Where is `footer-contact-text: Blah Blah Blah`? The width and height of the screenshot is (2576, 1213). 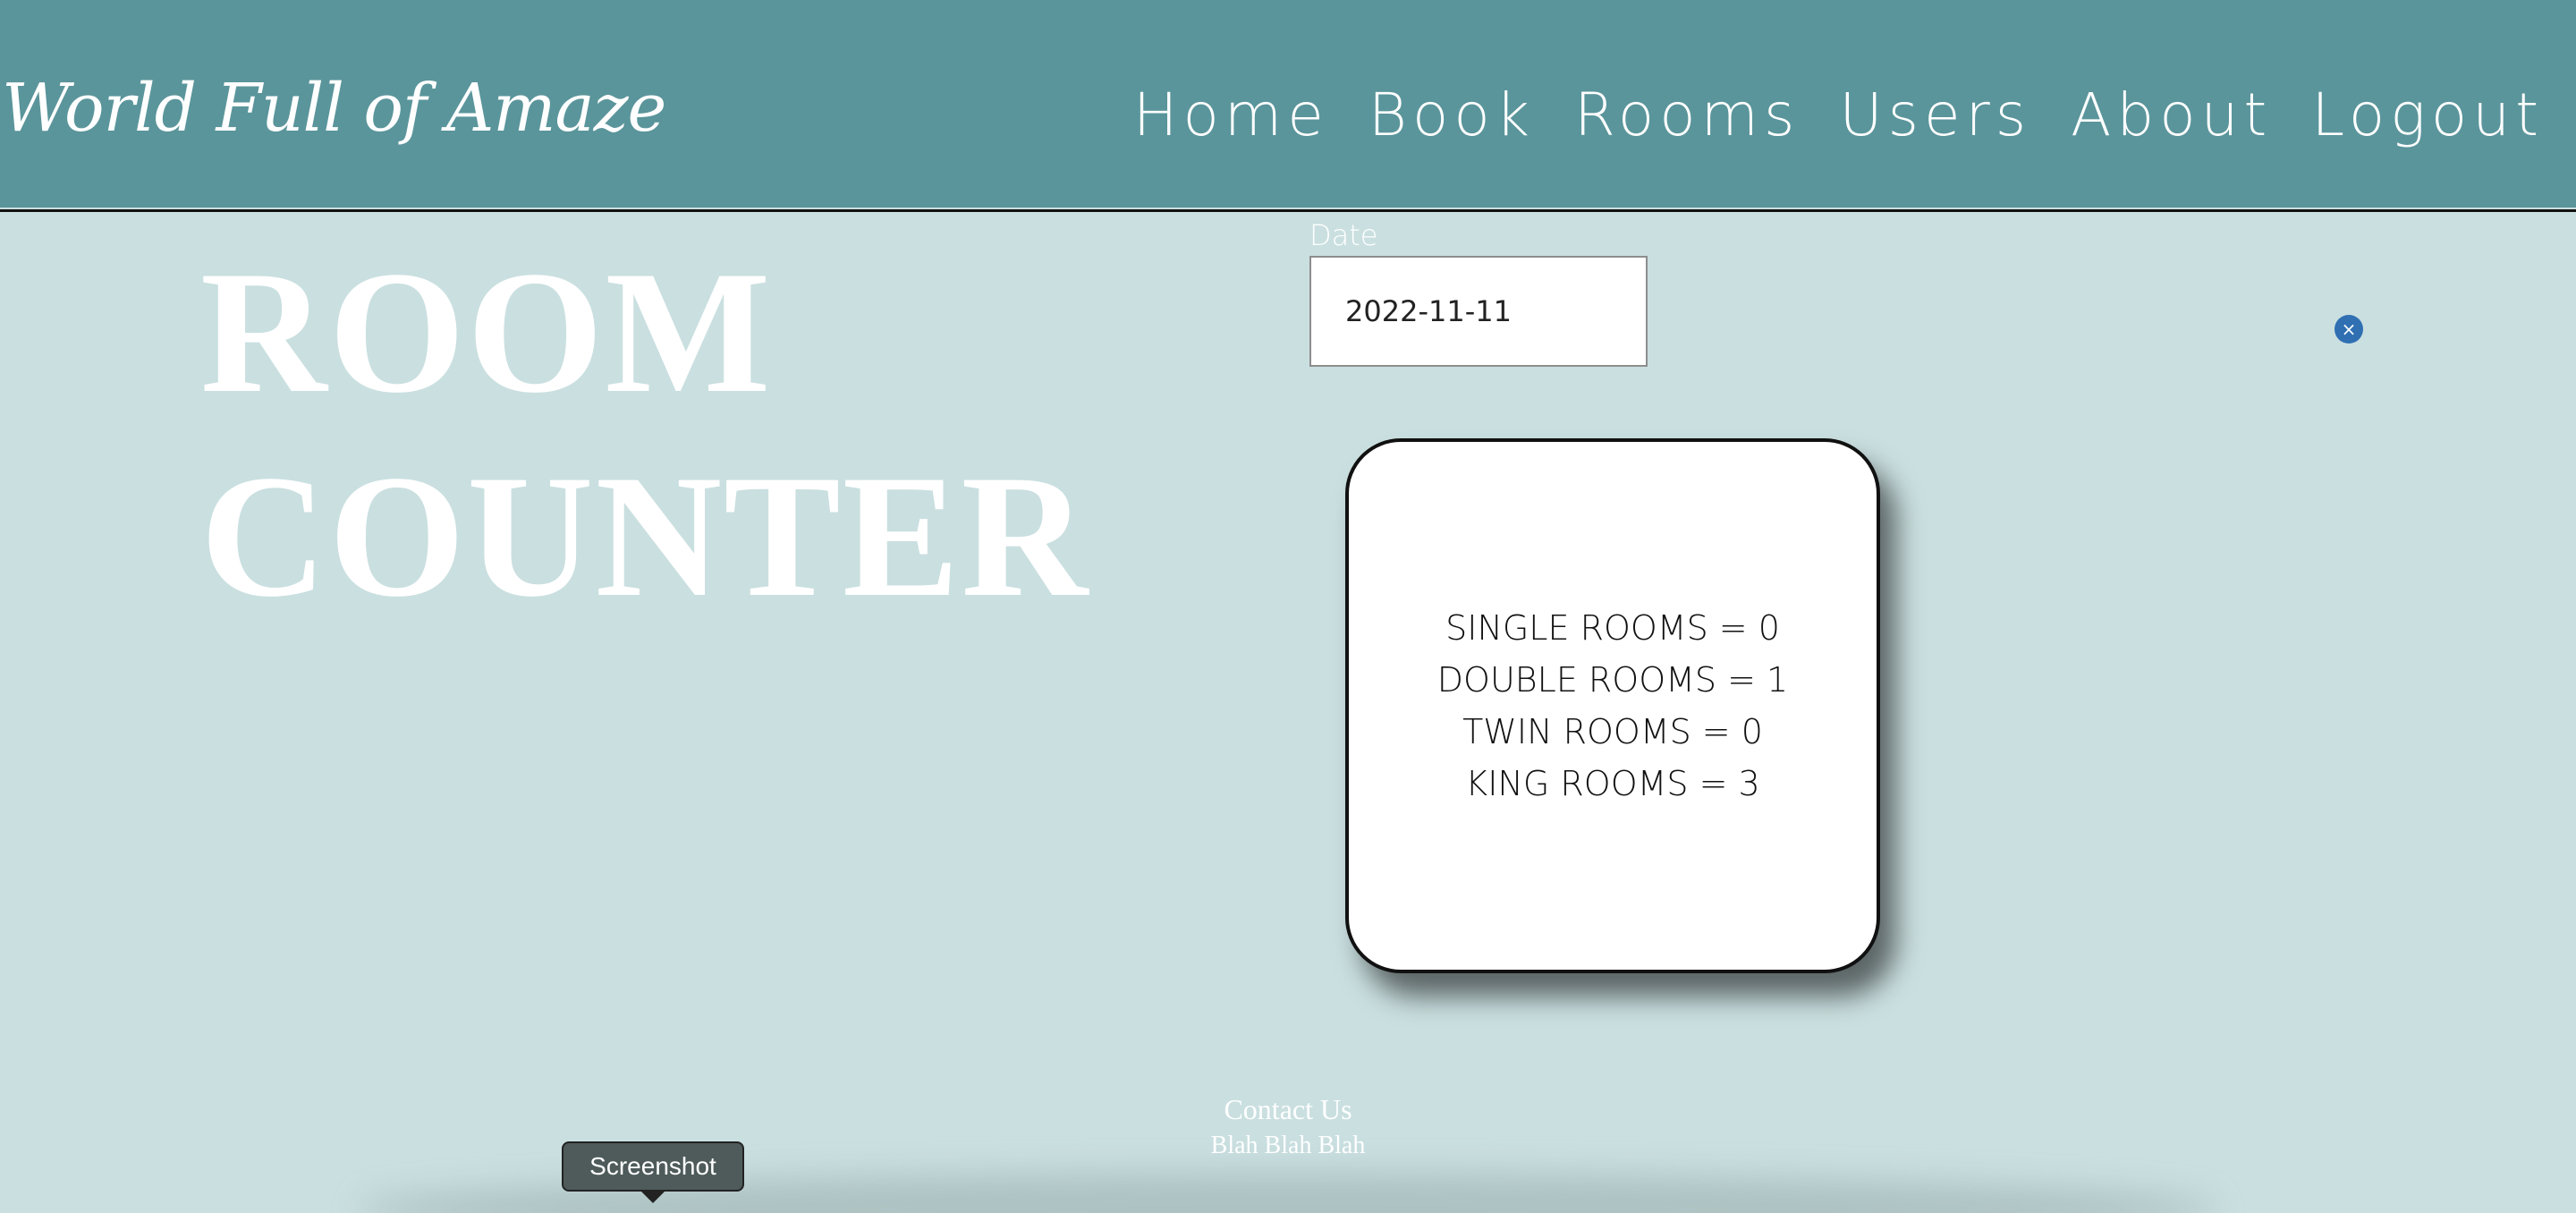 footer-contact-text: Blah Blah Blah is located at coordinates (1288, 1145).